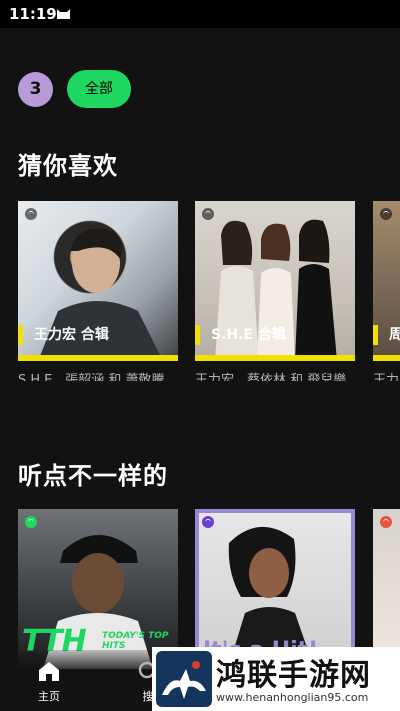 This screenshot has width=400, height=711. I want to click on playlist-description: 王力, so click(386, 377).